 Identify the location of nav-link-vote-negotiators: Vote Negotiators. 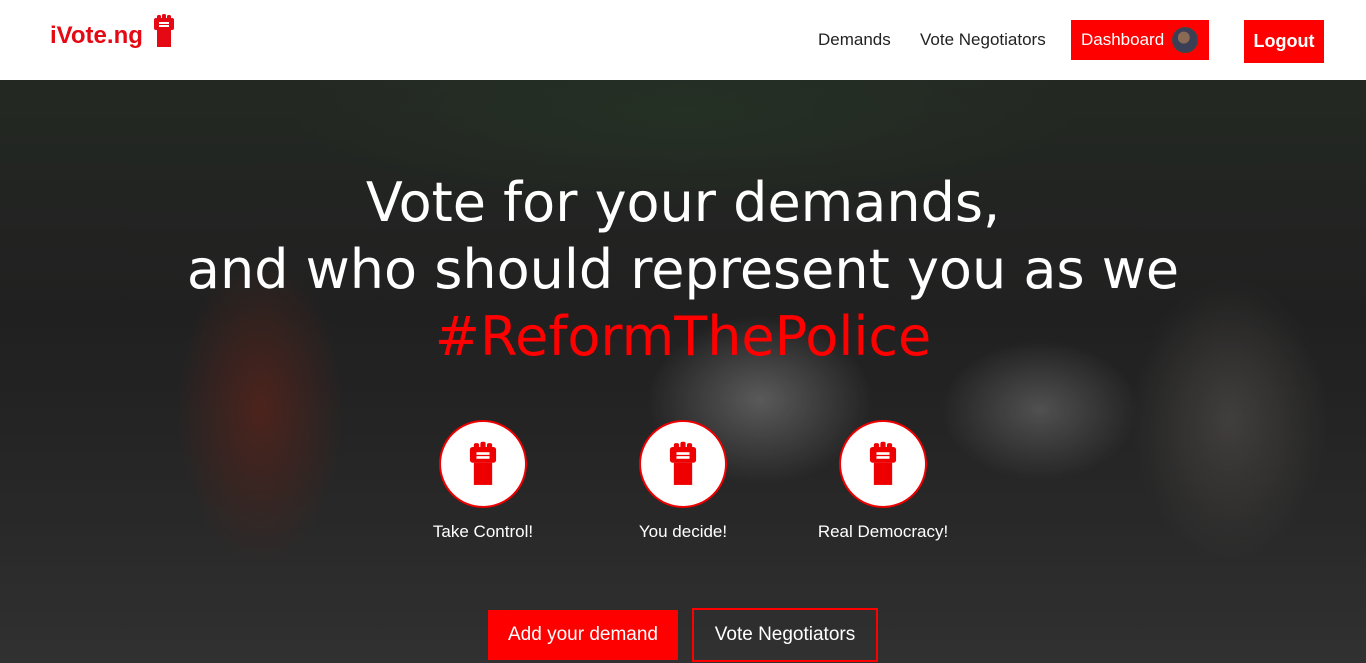
(983, 40).